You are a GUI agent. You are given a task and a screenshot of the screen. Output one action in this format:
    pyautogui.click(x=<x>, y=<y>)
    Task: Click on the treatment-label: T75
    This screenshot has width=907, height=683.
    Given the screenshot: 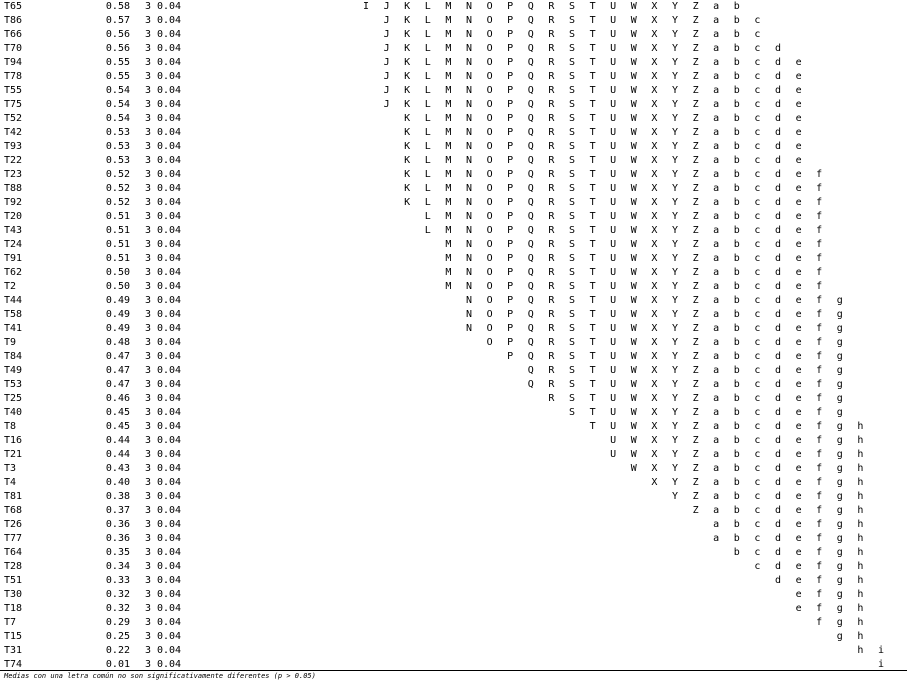 What is the action you would take?
    pyautogui.click(x=13, y=104)
    